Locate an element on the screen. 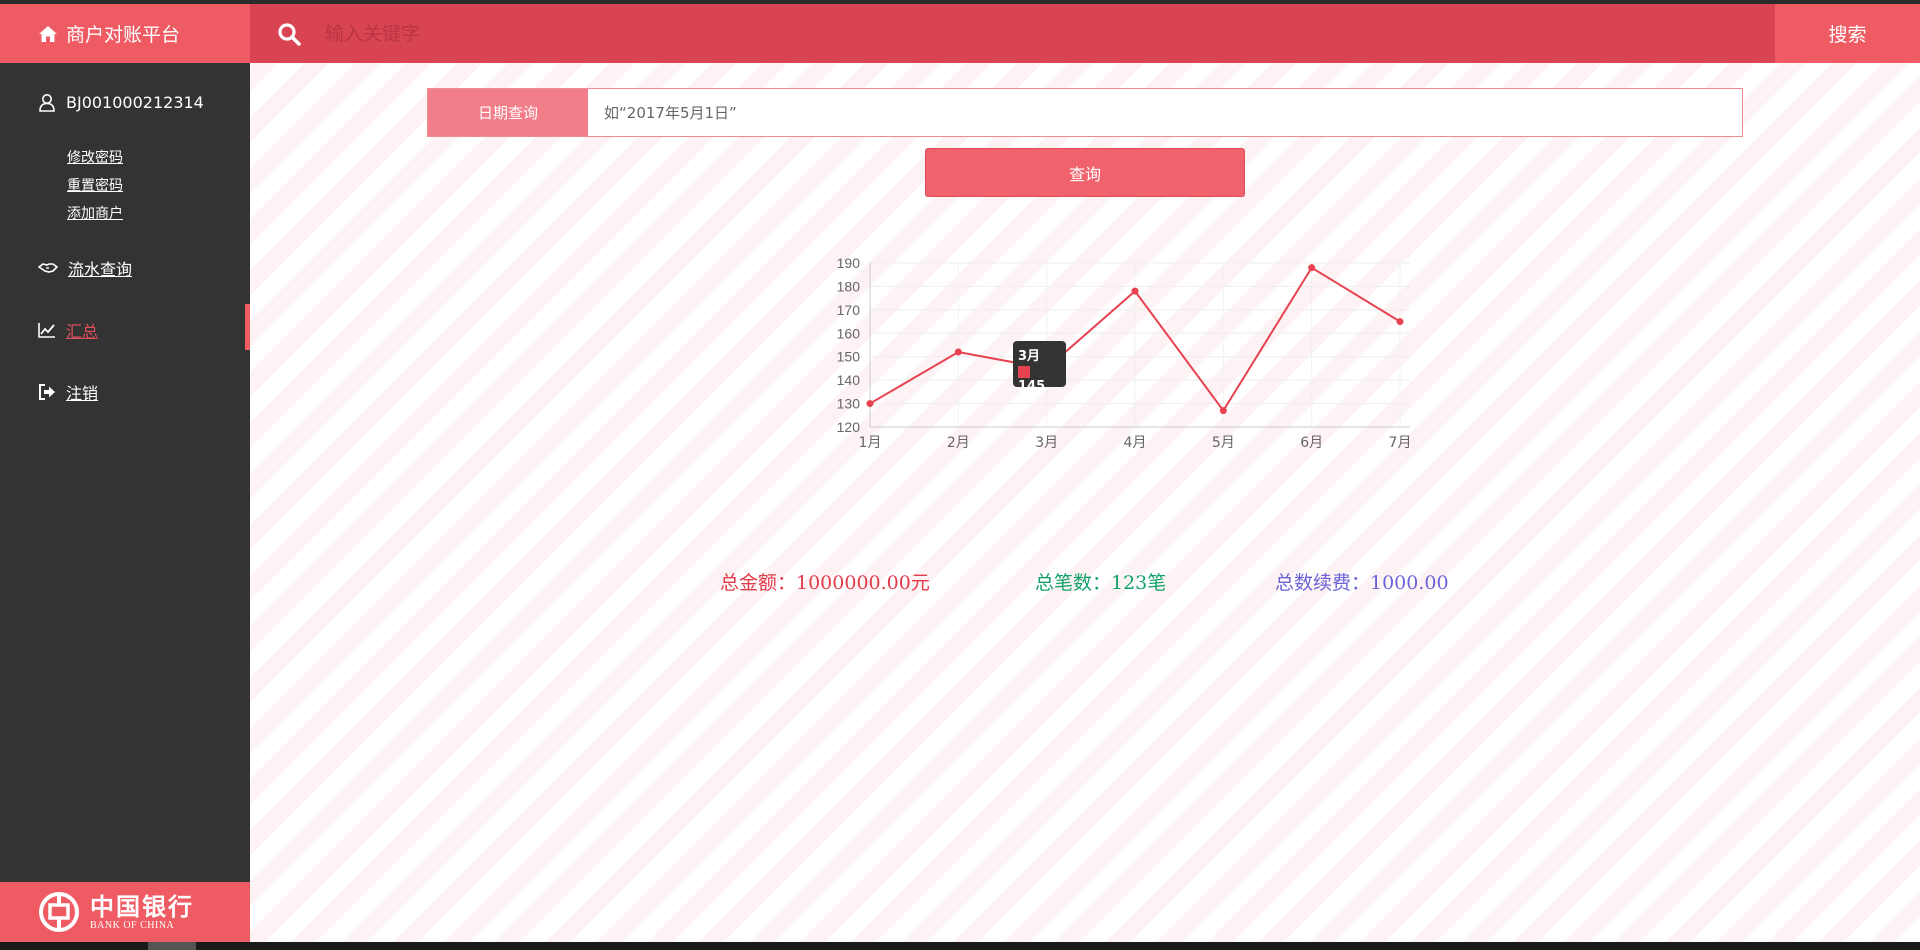  bank-name: 中国银行 BANK OF CHINA is located at coordinates (142, 911).